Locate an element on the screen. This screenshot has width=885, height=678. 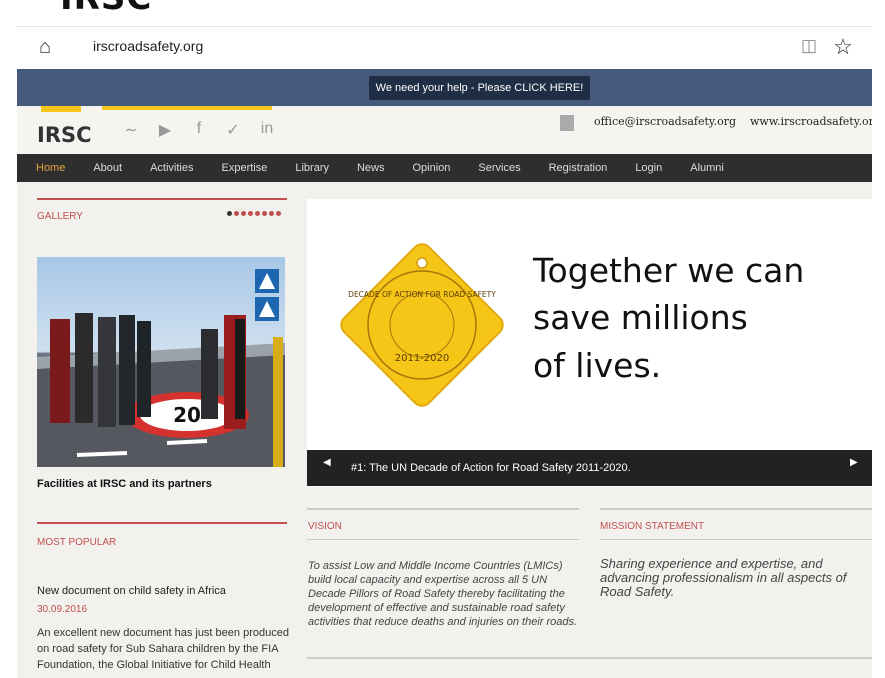
gallery-divider is located at coordinates (162, 199).